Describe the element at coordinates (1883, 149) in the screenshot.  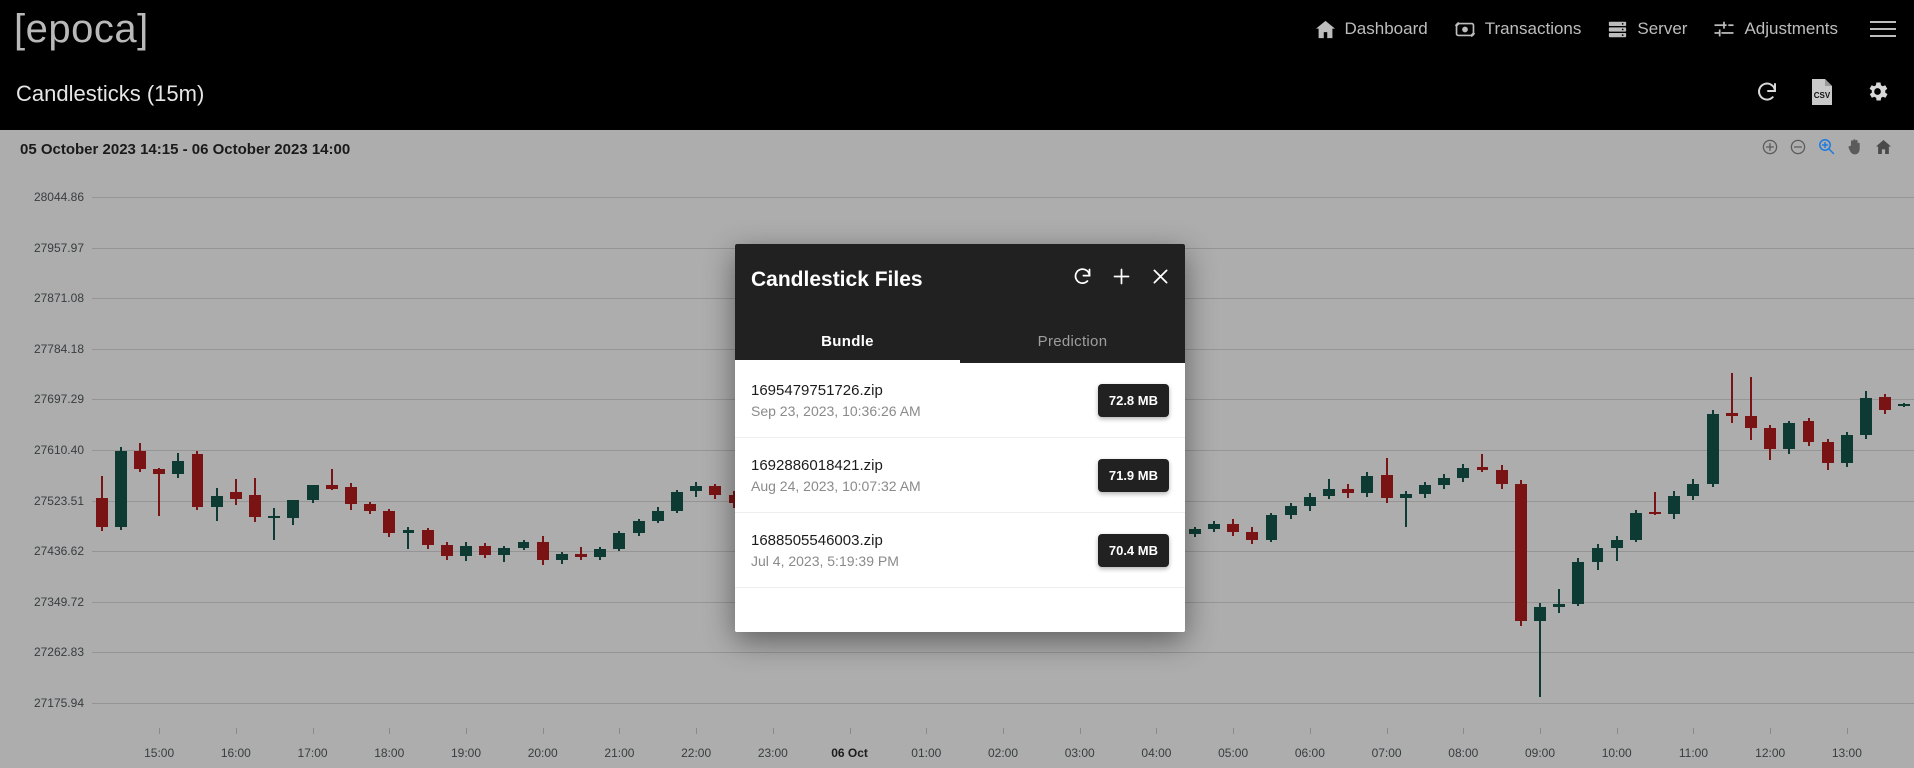
I see `reset-home-icon` at that location.